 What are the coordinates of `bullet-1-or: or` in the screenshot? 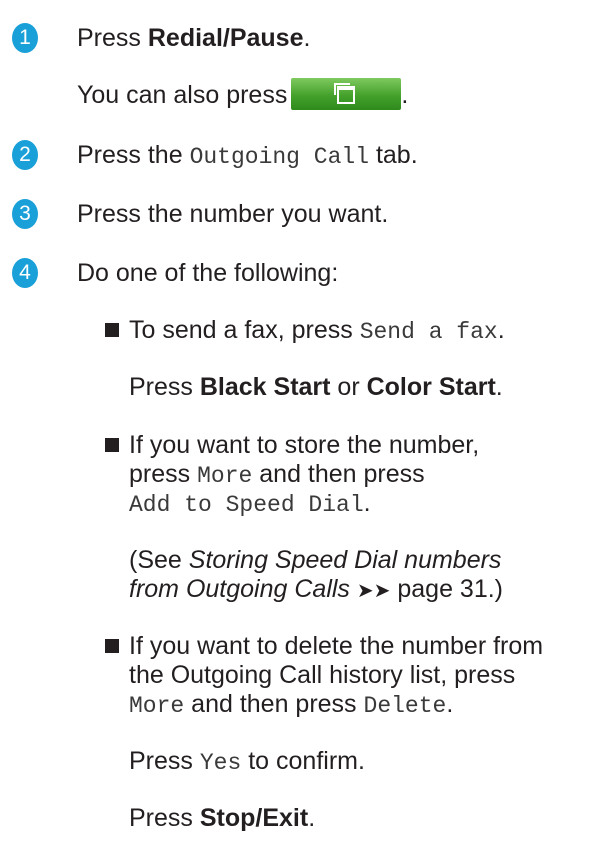 It's located at (348, 387).